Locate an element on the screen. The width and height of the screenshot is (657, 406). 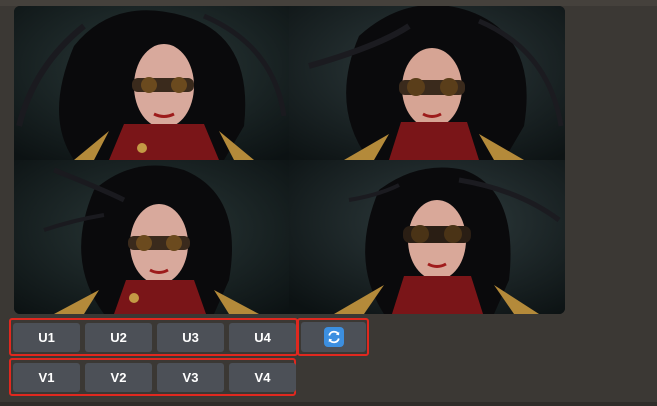
bottom-strip is located at coordinates (328, 404).